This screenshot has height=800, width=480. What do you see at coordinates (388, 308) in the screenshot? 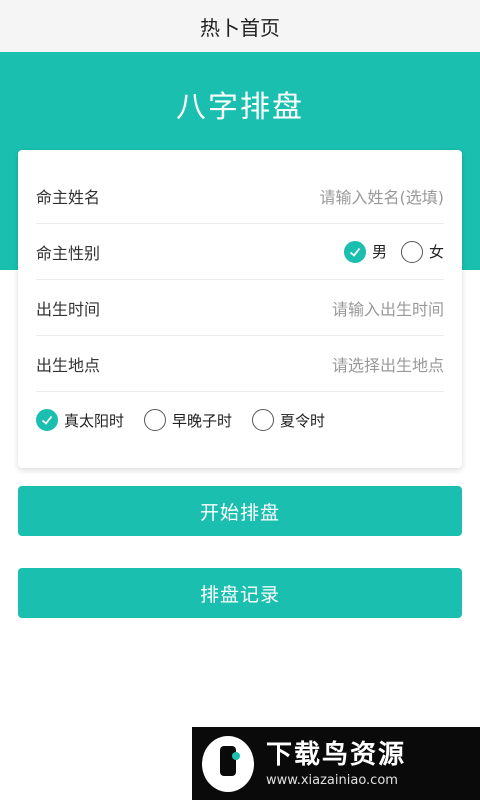
I see `birth-time-input: 请输入出生时间` at bounding box center [388, 308].